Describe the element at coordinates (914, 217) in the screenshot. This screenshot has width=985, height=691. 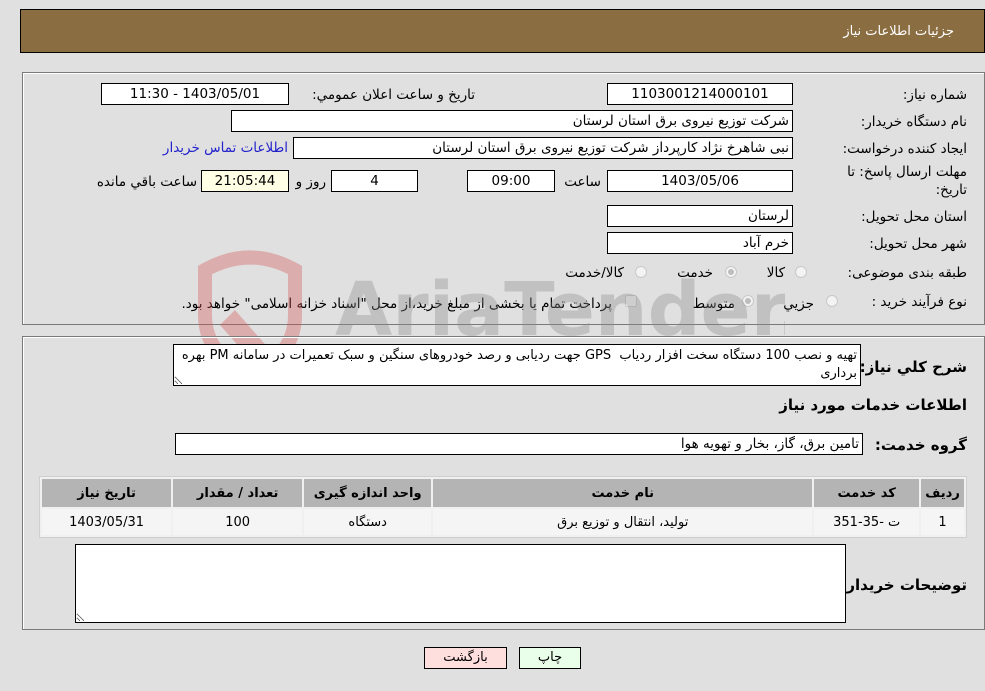
I see `delivery-province-label: استان محل تحویل:` at that location.